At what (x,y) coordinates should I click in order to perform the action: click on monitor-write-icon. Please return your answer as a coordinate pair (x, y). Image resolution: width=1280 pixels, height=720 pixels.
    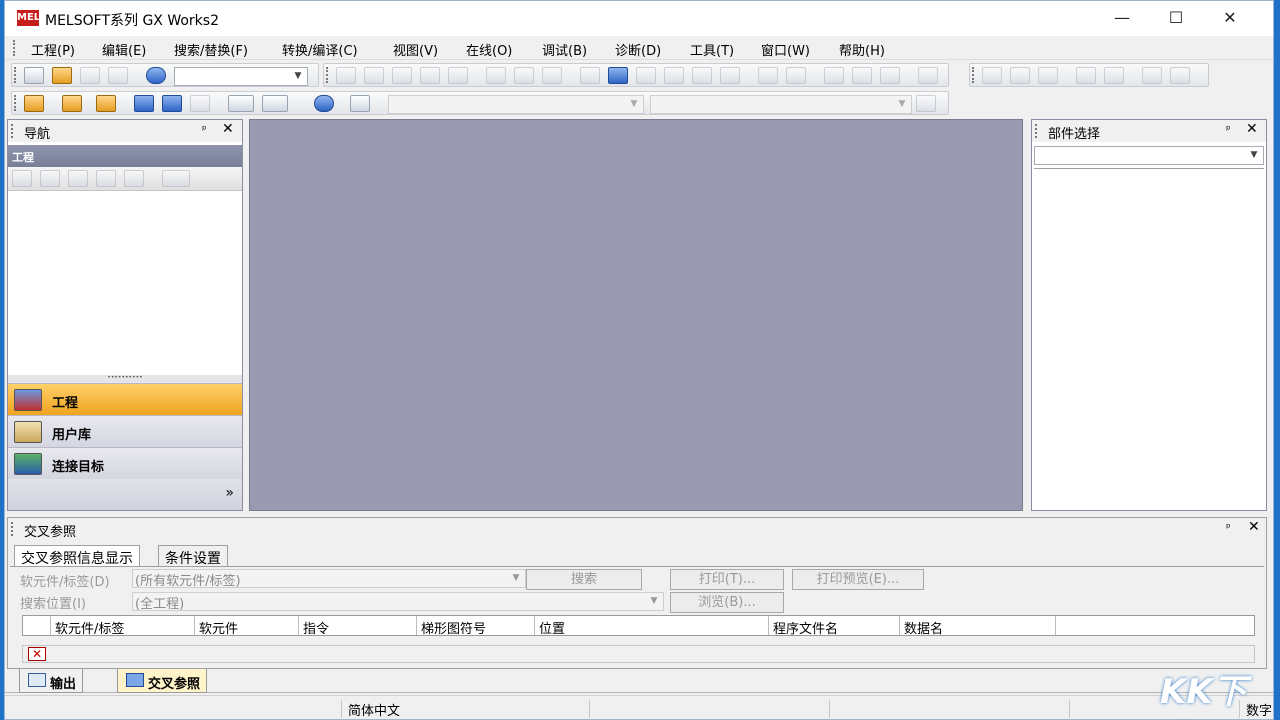
    Looking at the image, I should click on (730, 75).